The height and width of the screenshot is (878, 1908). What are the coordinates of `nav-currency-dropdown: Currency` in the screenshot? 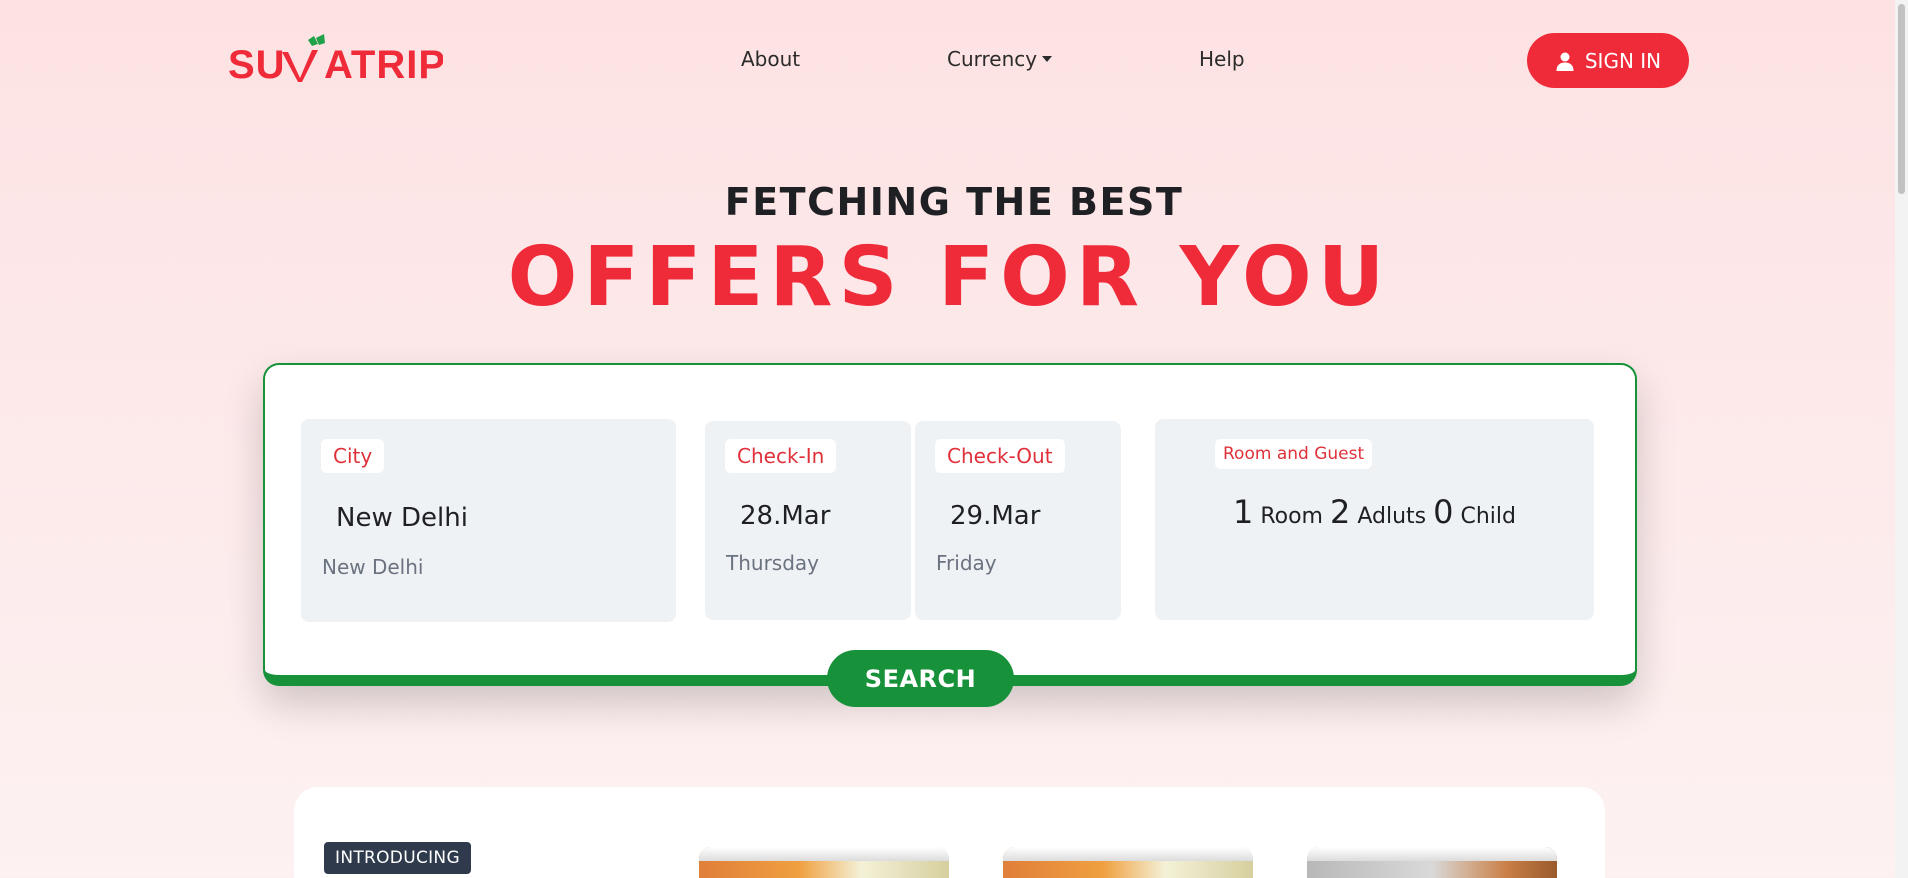 It's located at (1000, 59).